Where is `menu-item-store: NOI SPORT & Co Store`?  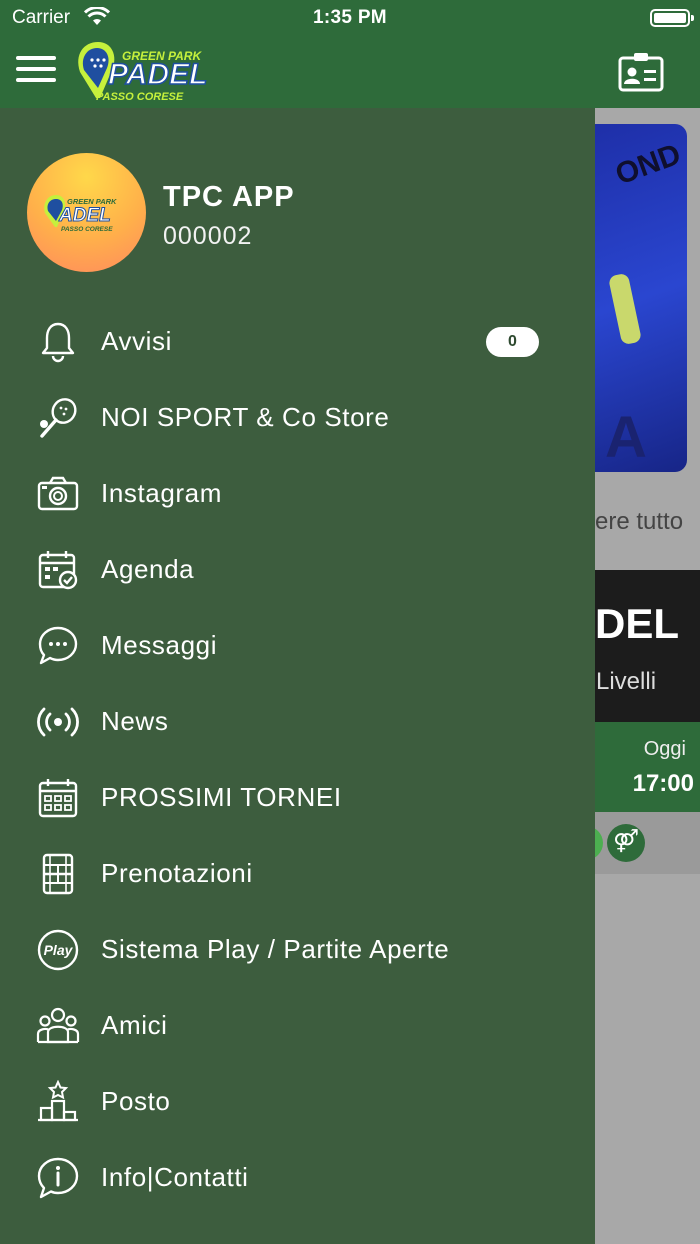
menu-item-store: NOI SPORT & Co Store is located at coordinates (297, 418).